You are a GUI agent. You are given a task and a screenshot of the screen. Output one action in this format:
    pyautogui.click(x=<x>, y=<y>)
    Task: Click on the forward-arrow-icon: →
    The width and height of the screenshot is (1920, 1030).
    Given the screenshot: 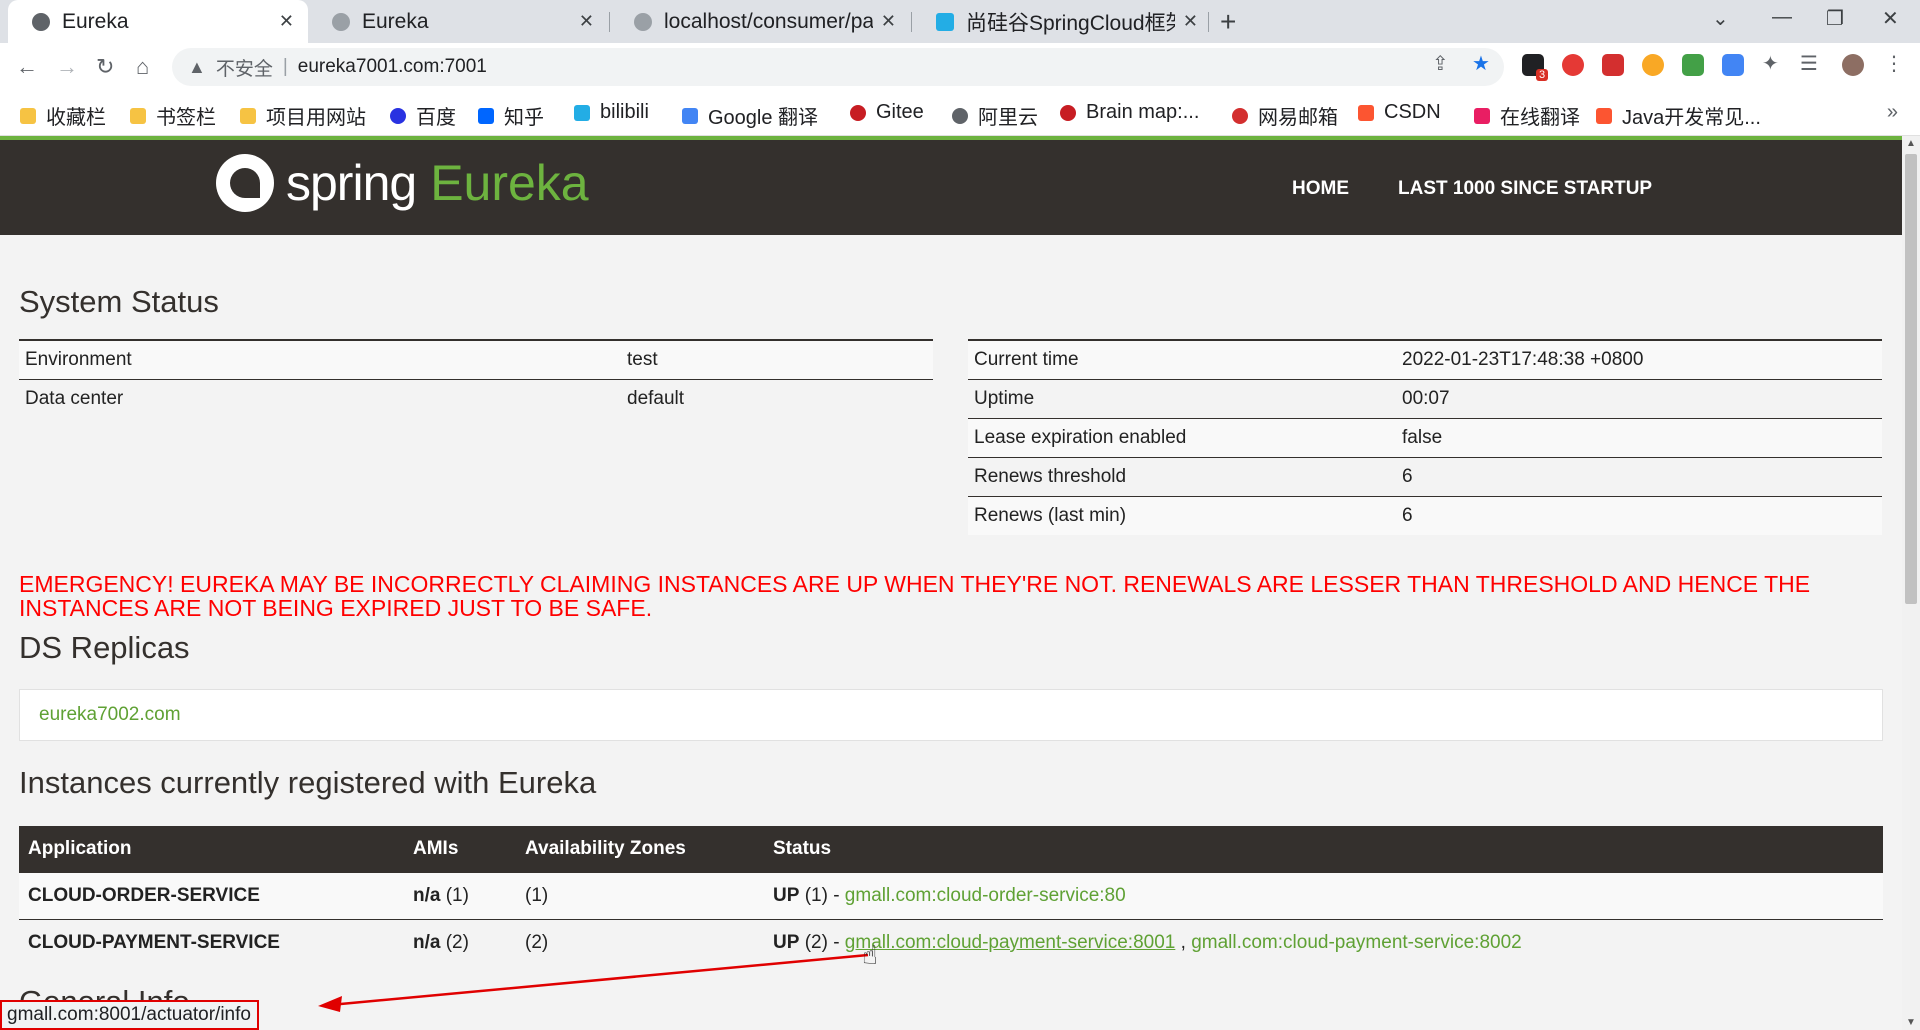 What is the action you would take?
    pyautogui.click(x=67, y=67)
    